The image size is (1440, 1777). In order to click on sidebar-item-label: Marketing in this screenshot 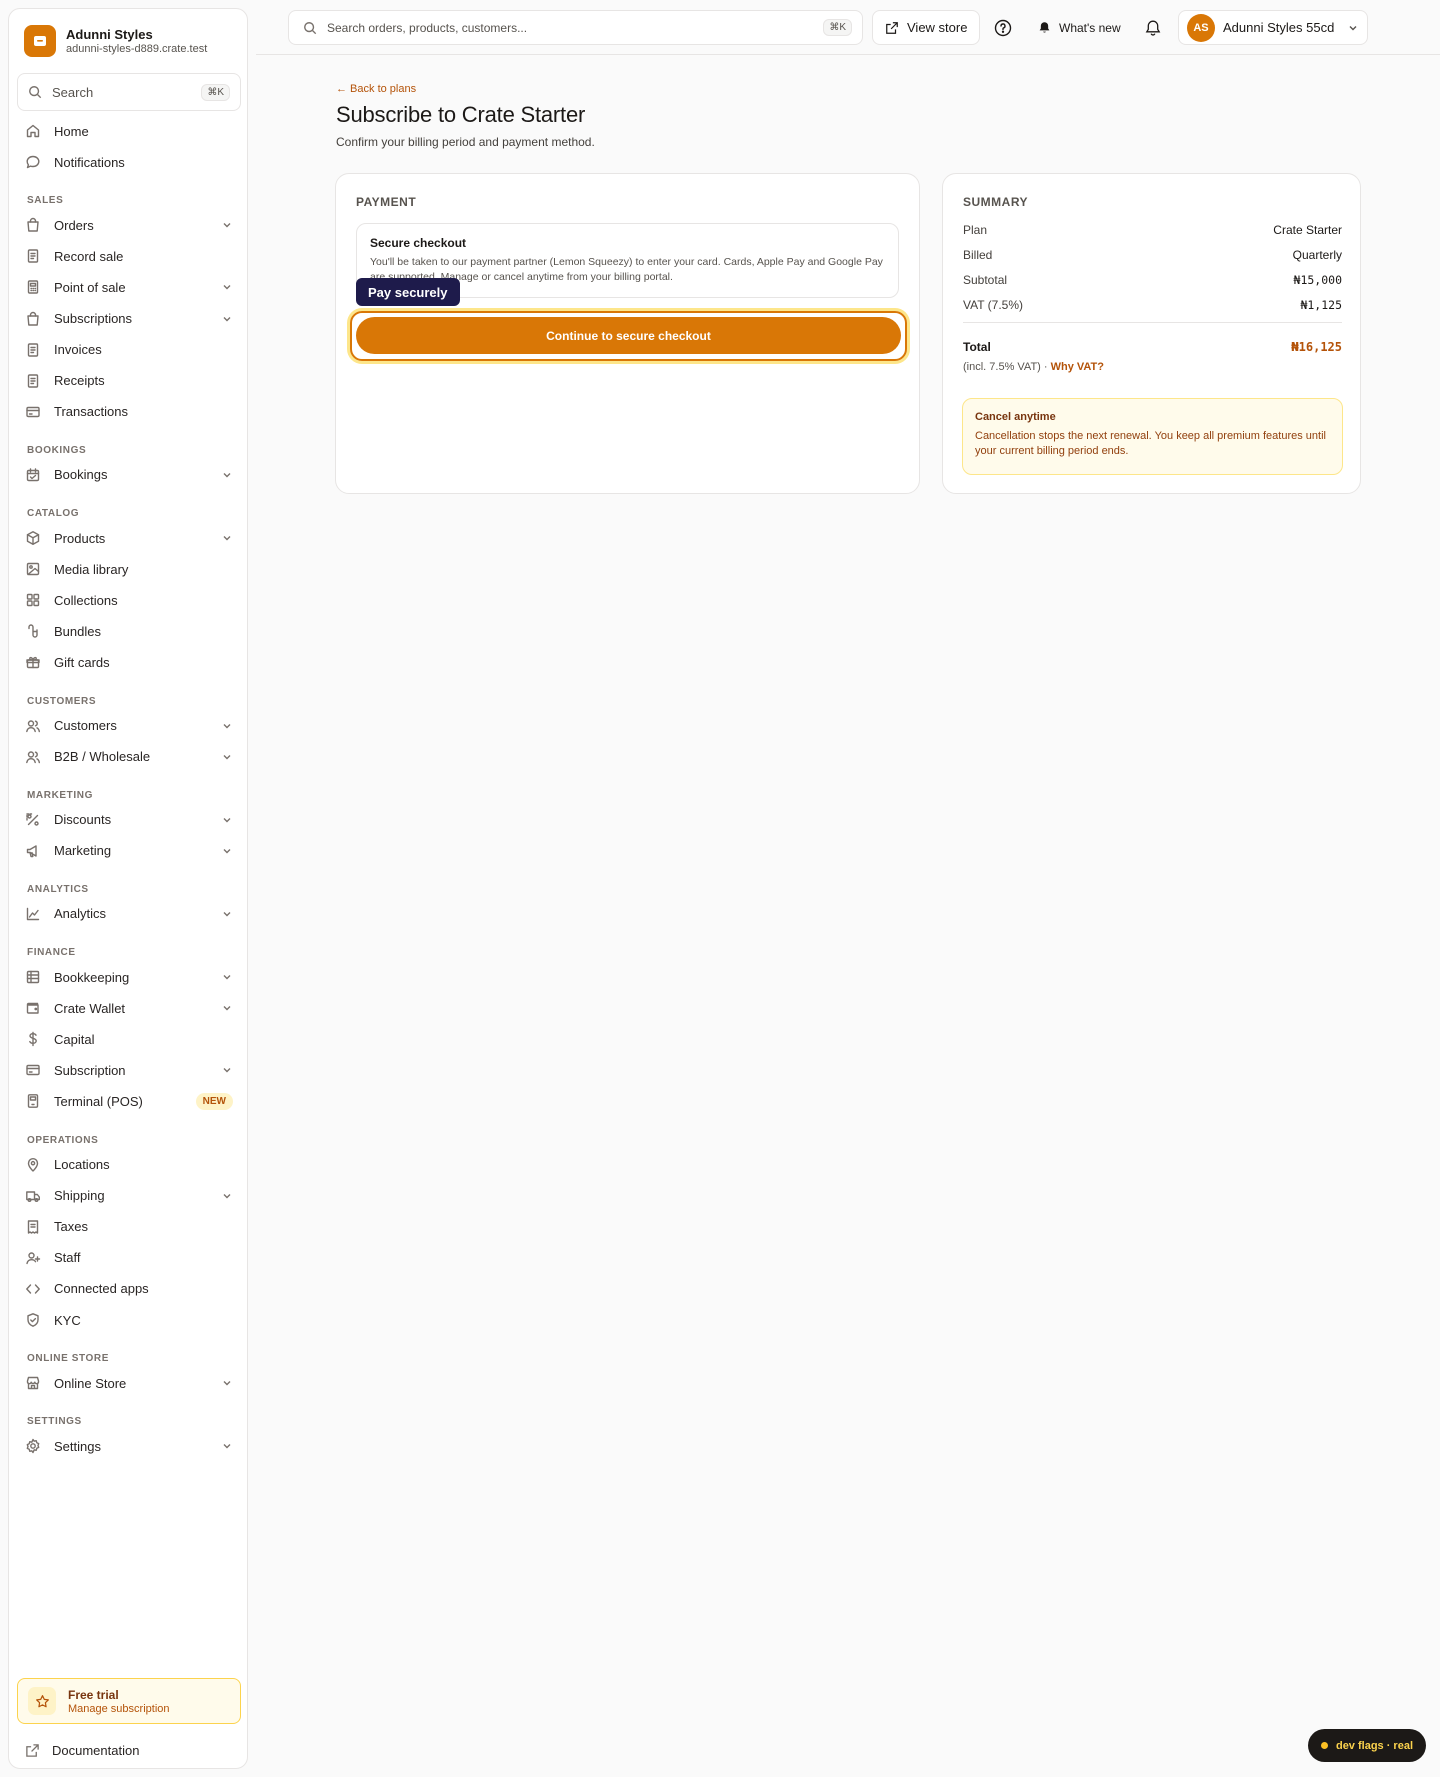, I will do `click(83, 851)`.